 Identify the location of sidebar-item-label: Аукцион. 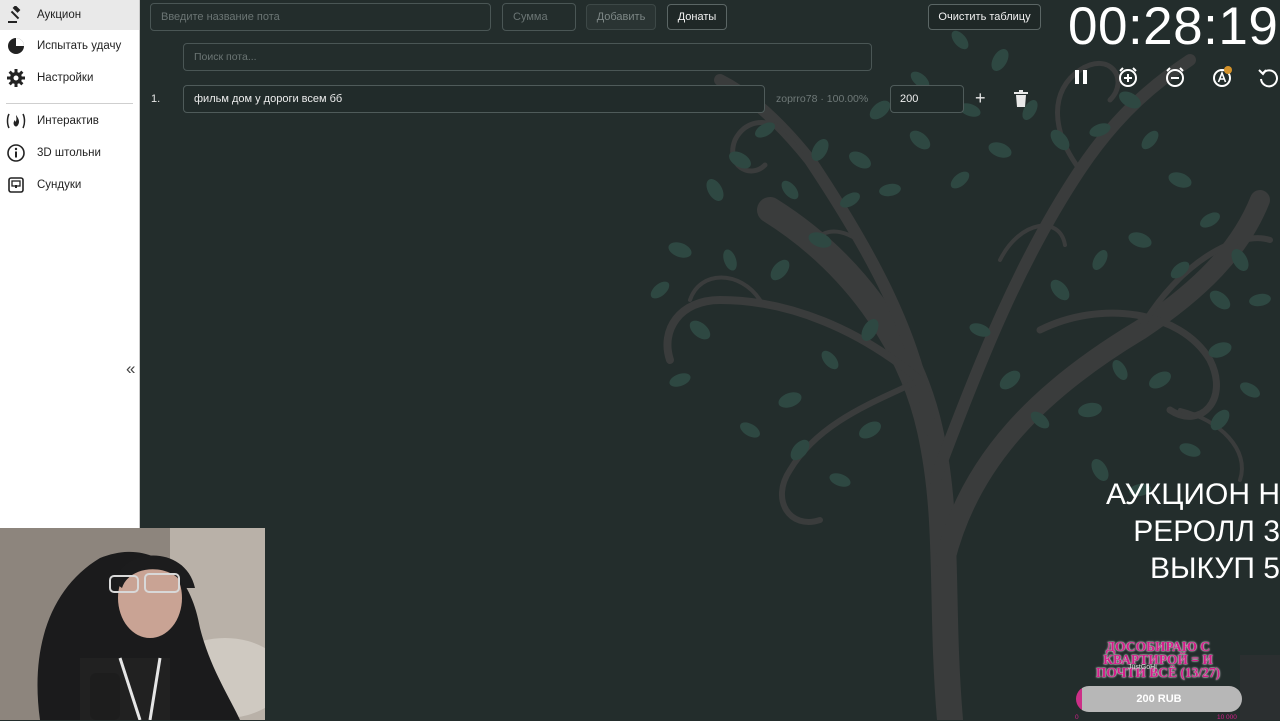
(59, 15).